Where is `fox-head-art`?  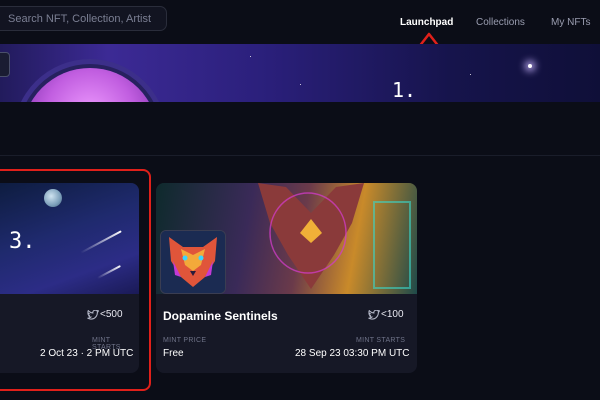 fox-head-art is located at coordinates (193, 262).